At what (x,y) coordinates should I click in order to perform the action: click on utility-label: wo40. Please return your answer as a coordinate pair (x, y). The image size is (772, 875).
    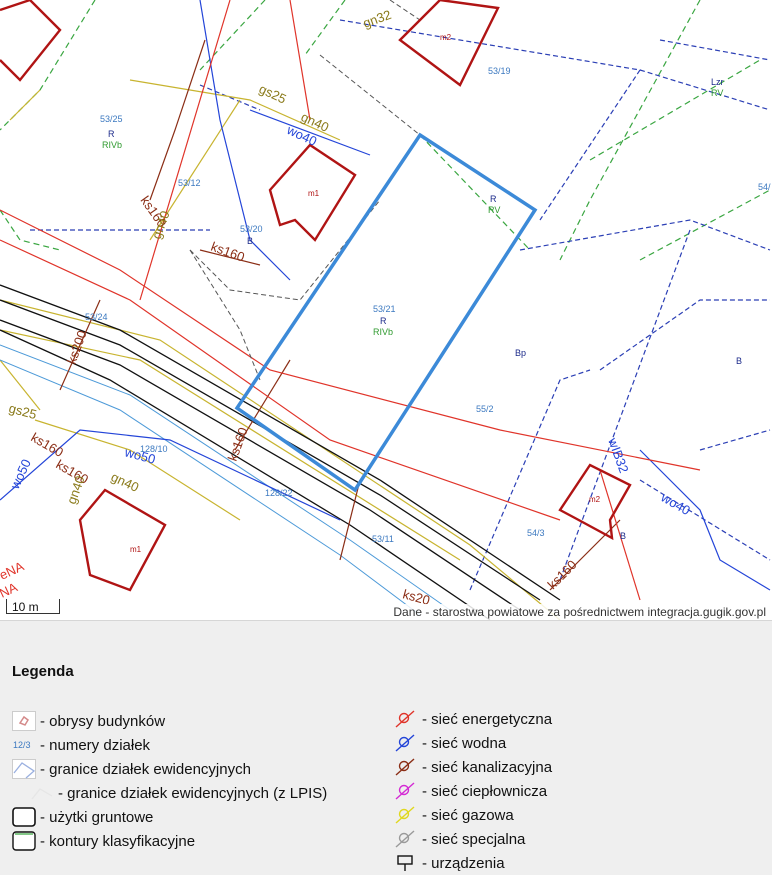
    Looking at the image, I should click on (675, 503).